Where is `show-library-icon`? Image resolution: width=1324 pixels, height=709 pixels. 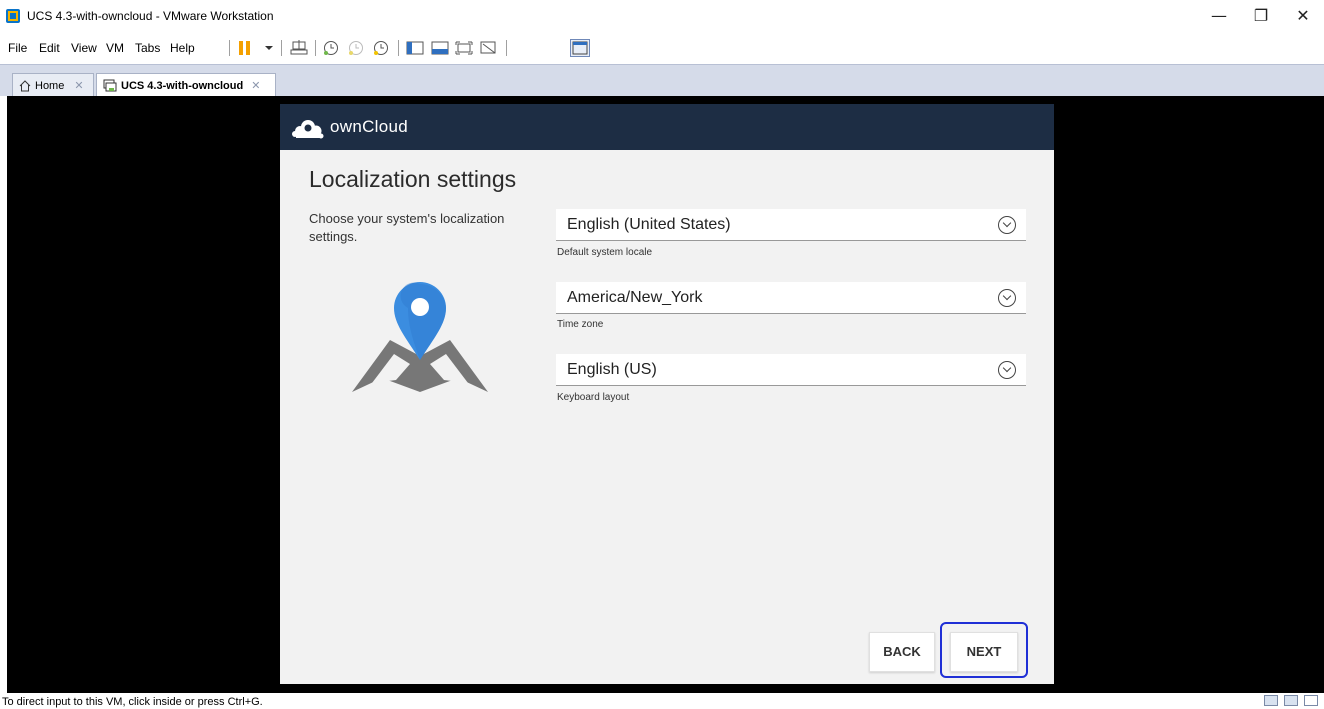 show-library-icon is located at coordinates (415, 48).